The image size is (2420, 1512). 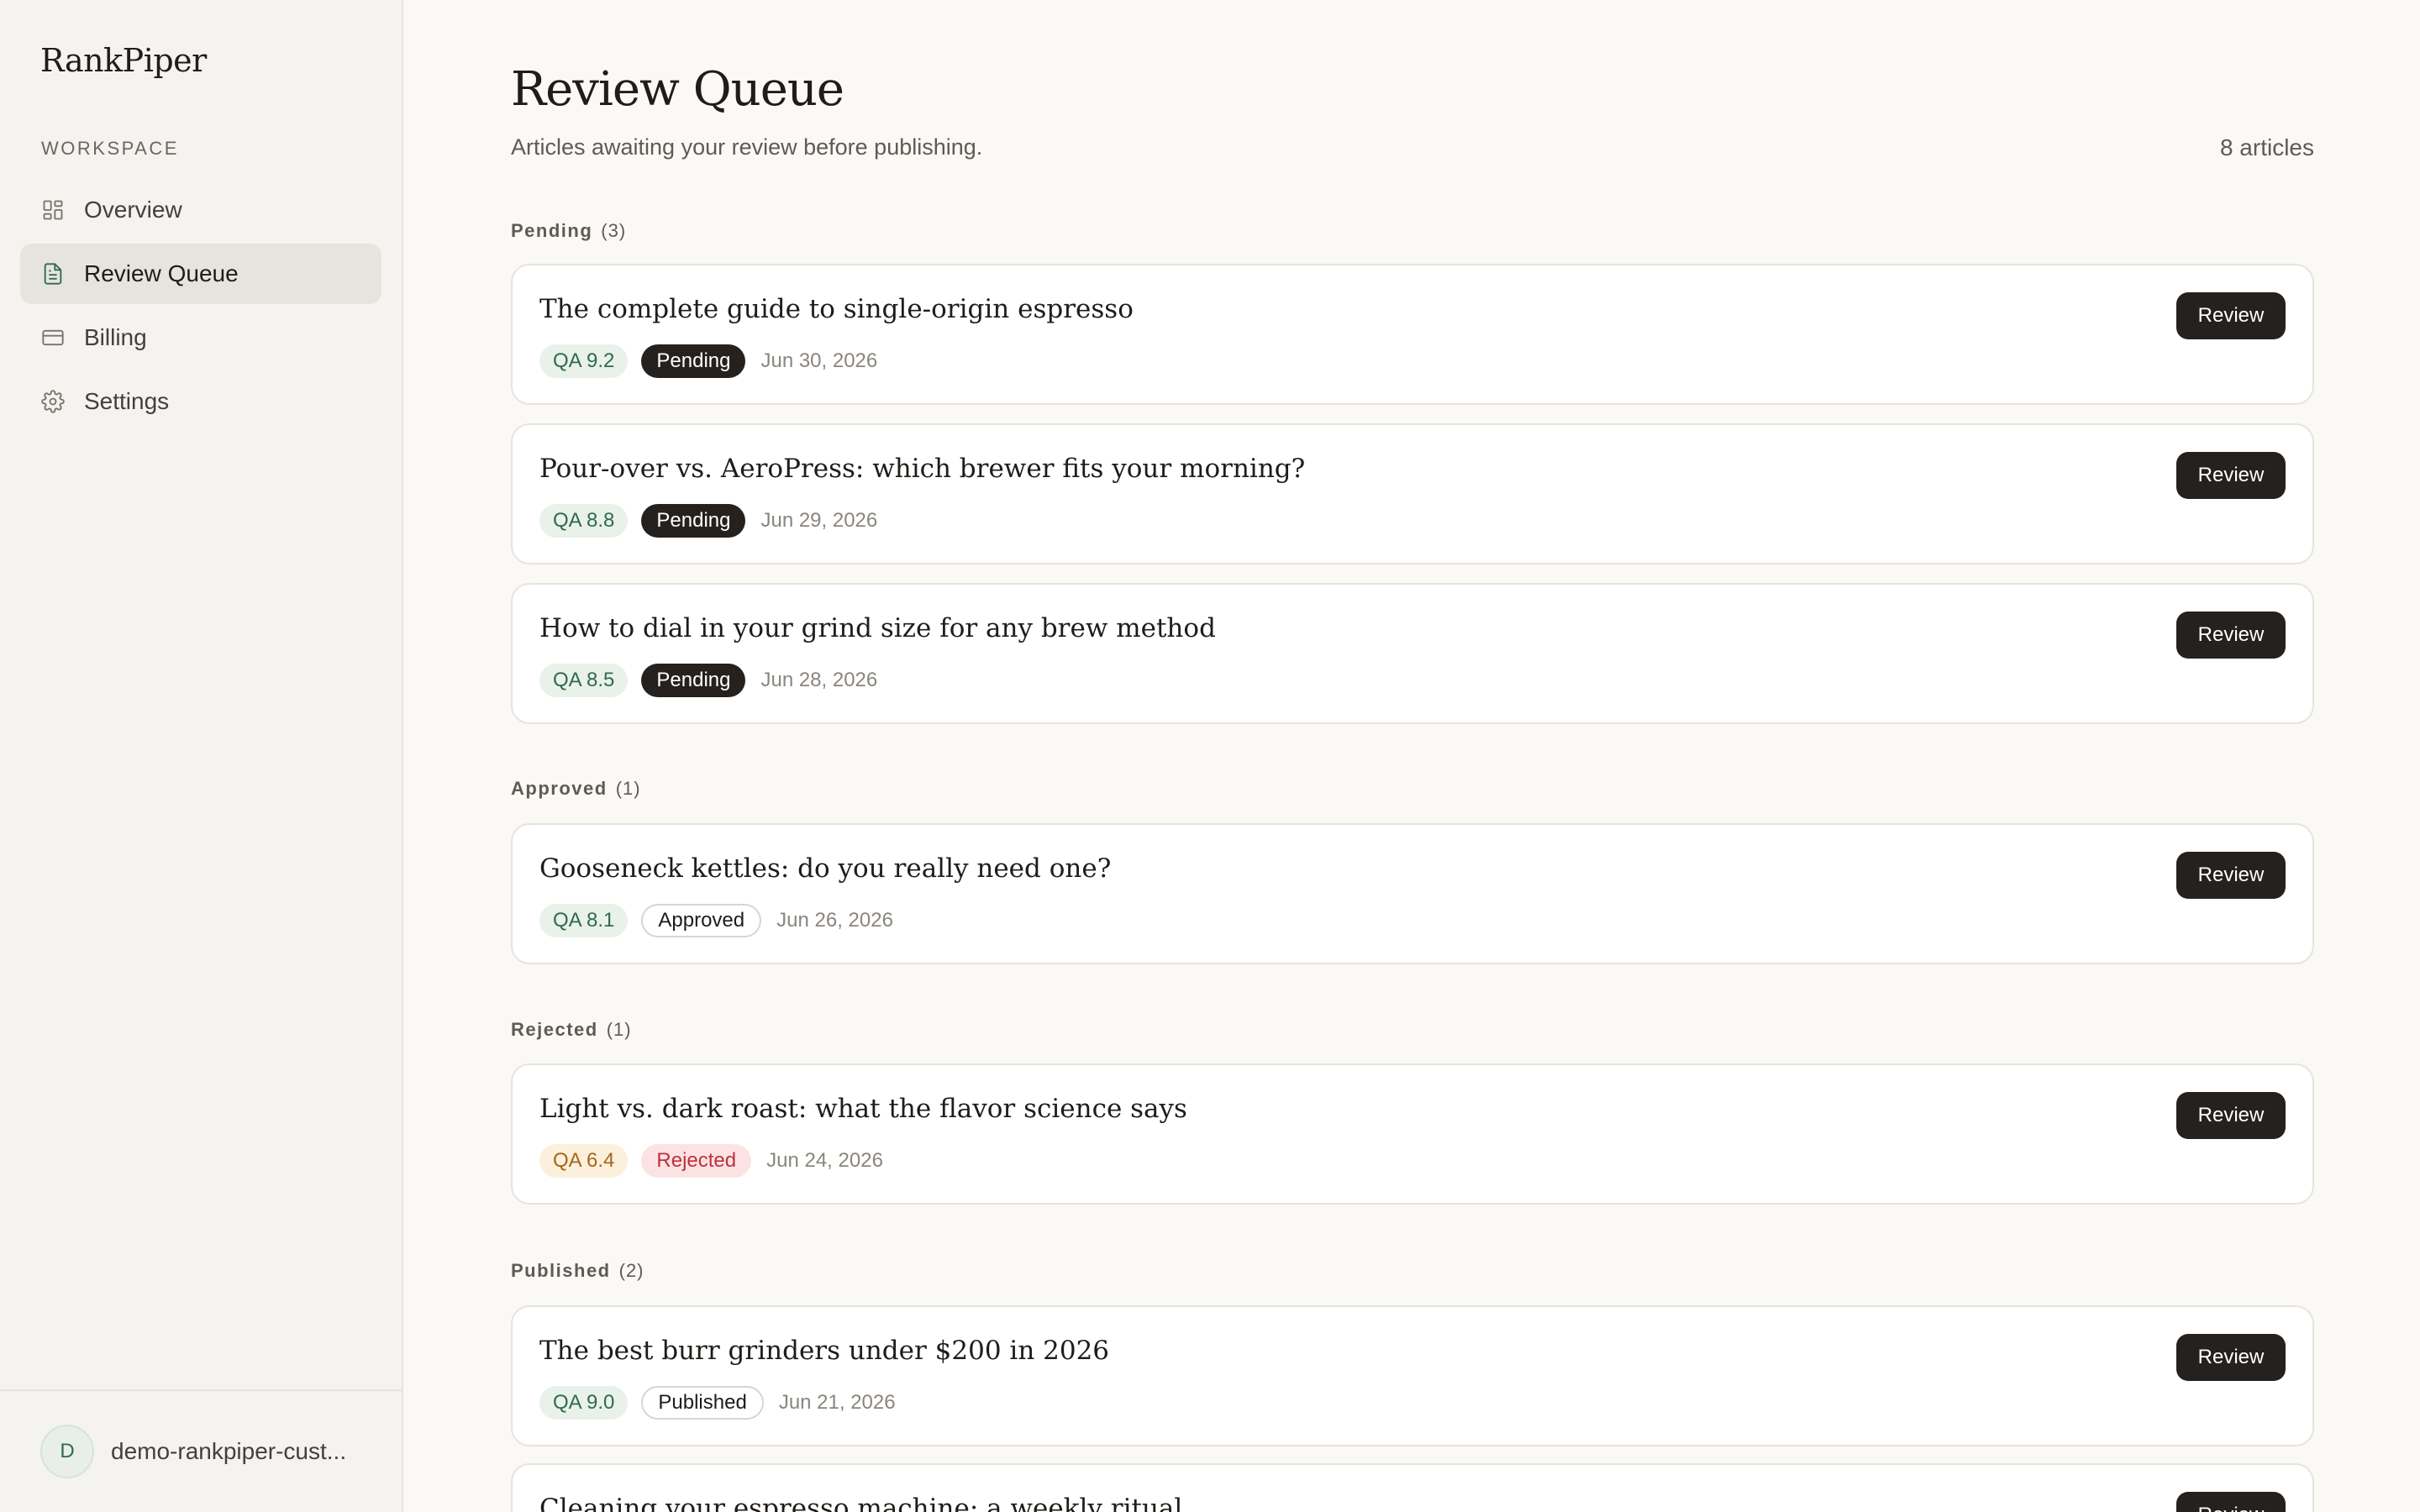 I want to click on group-title: Pending, so click(x=552, y=230).